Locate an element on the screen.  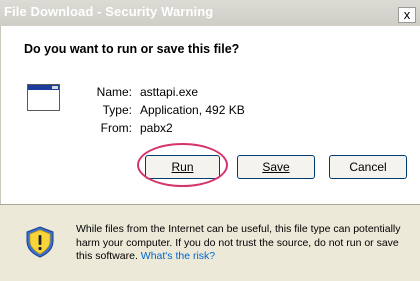
window-buttons-graphic is located at coordinates (55, 87).